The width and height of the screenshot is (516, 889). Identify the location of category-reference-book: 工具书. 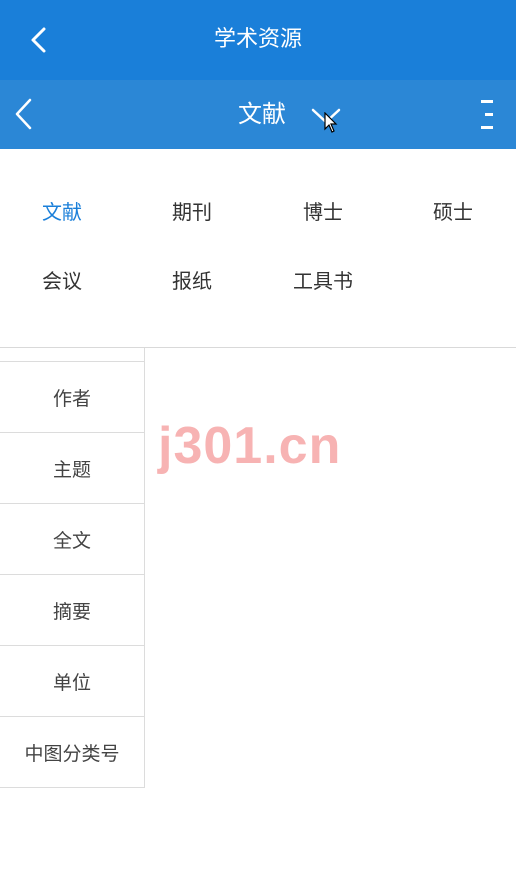
(323, 281).